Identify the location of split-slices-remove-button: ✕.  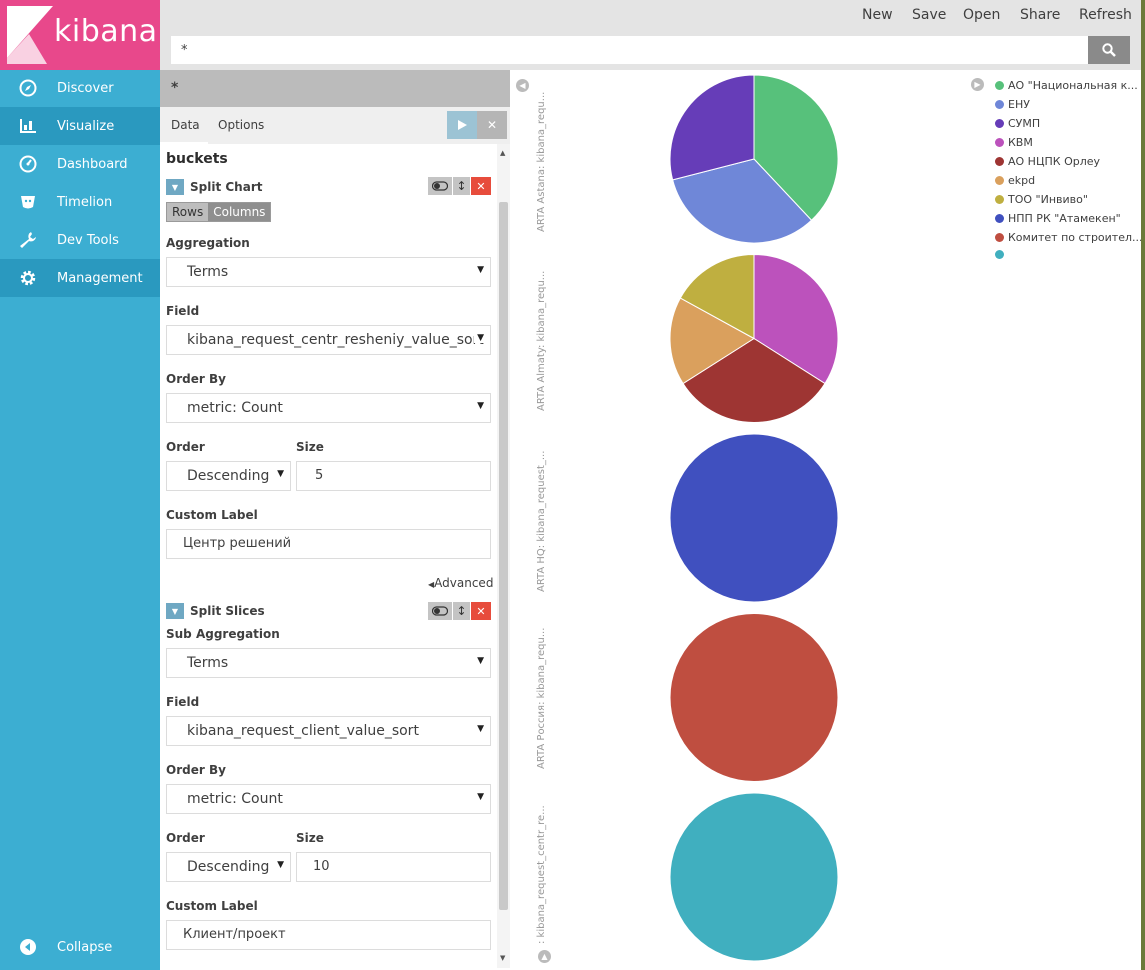
(481, 611).